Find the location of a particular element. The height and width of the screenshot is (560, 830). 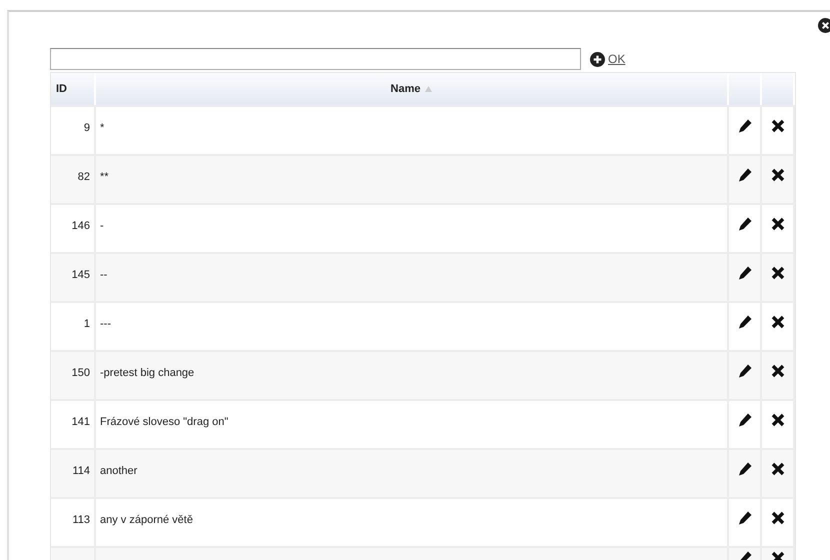

name-cell: -- is located at coordinates (104, 275).